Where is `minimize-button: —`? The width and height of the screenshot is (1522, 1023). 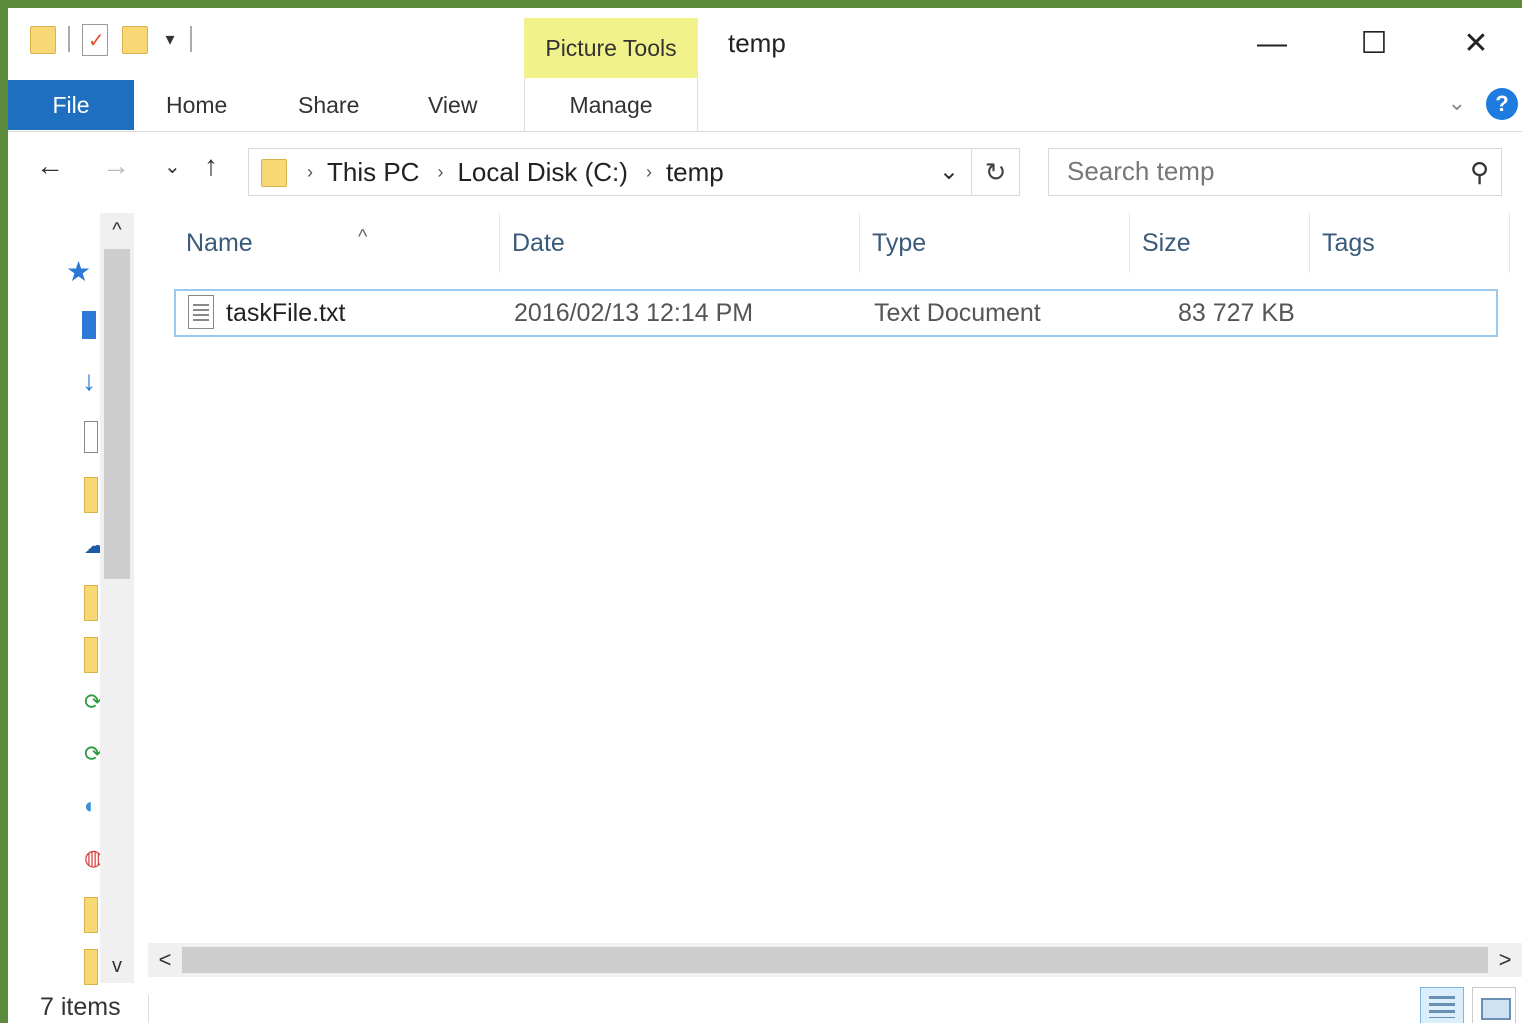 minimize-button: — is located at coordinates (1272, 44).